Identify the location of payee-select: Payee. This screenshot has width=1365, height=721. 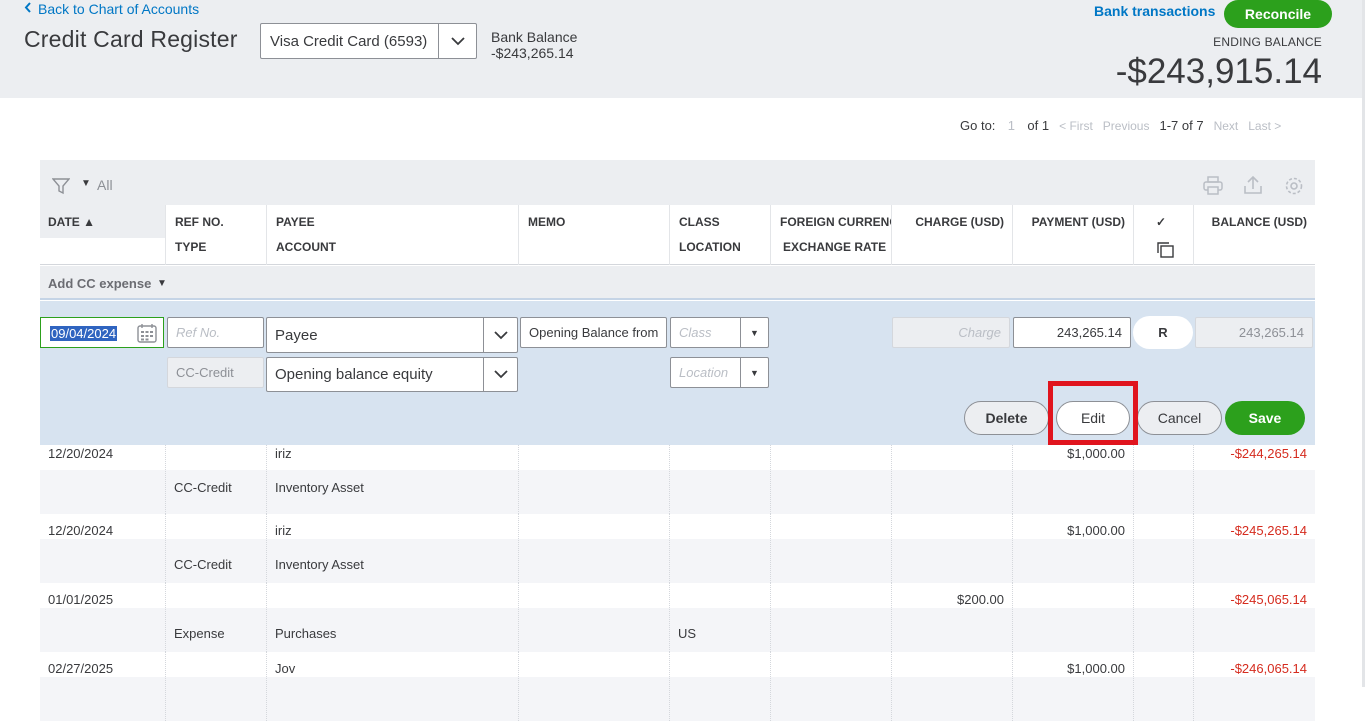
(392, 335).